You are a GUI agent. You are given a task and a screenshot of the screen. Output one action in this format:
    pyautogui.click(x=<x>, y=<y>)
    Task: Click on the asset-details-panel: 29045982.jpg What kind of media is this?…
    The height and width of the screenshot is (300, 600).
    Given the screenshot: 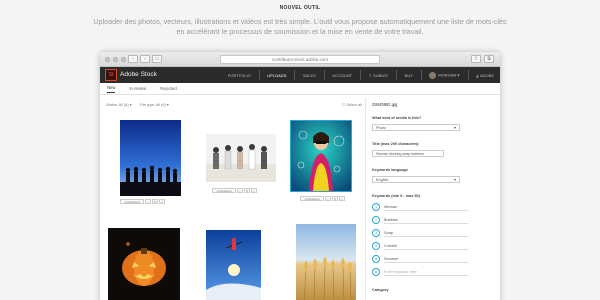 What is the action you would take?
    pyautogui.click(x=430, y=199)
    